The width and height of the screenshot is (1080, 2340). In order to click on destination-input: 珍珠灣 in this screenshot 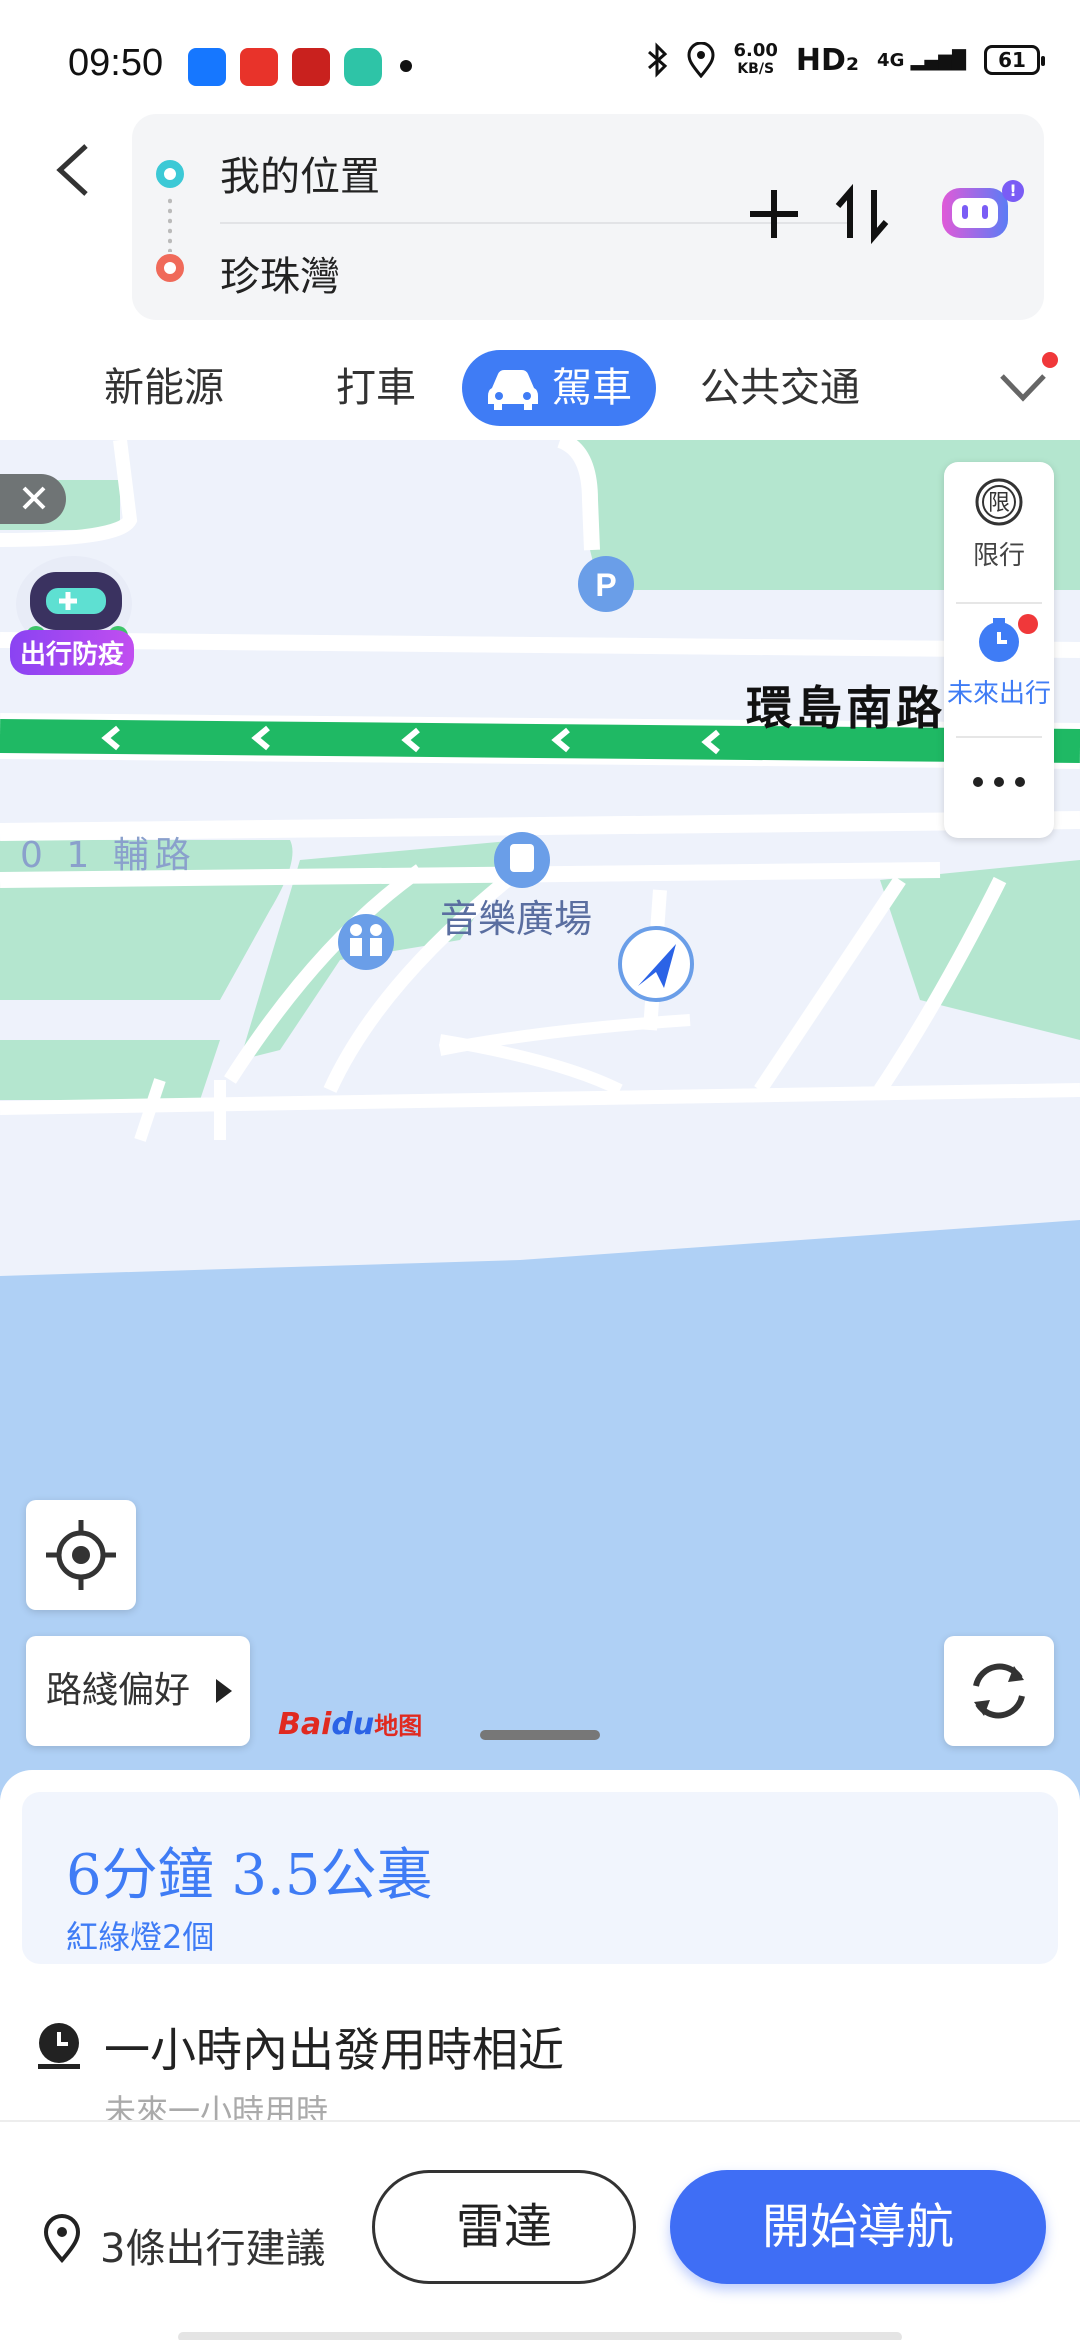, I will do `click(280, 273)`.